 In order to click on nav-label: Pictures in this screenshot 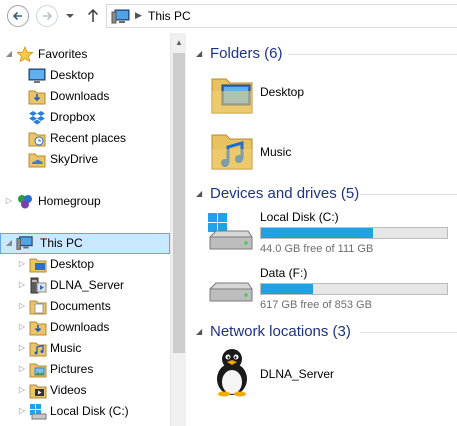, I will do `click(72, 369)`.